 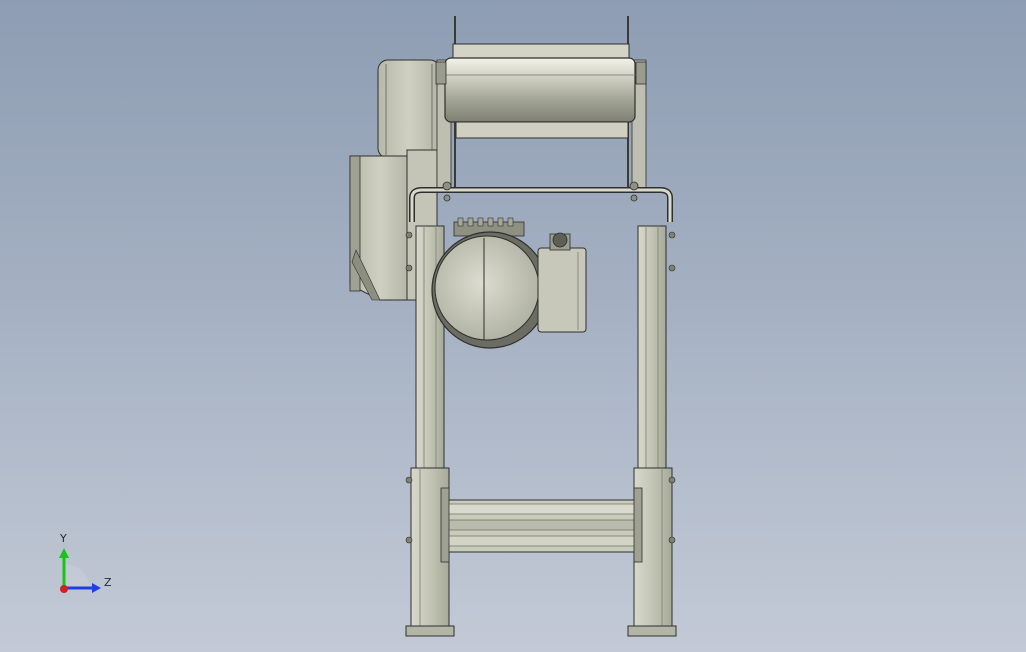 What do you see at coordinates (108, 582) in the screenshot?
I see `z-axis-label: Z` at bounding box center [108, 582].